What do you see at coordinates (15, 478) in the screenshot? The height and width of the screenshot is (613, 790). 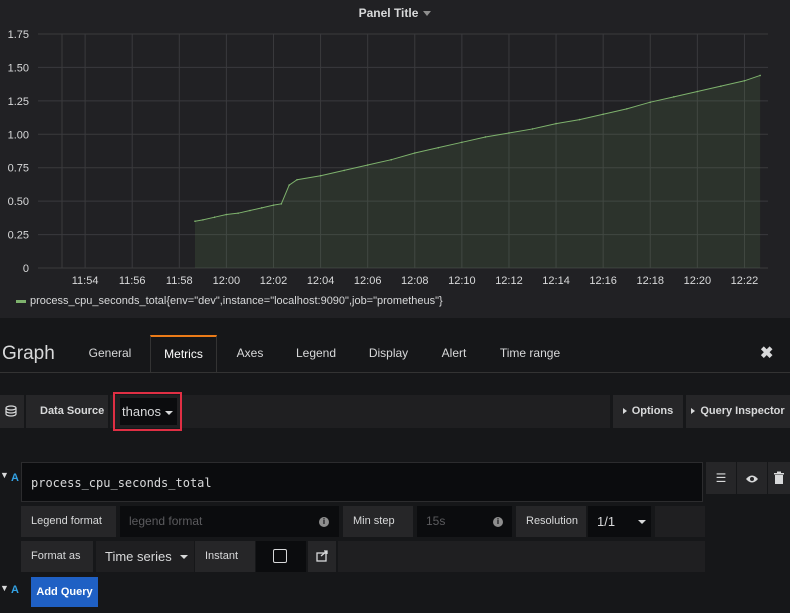 I see `query-ref: A` at bounding box center [15, 478].